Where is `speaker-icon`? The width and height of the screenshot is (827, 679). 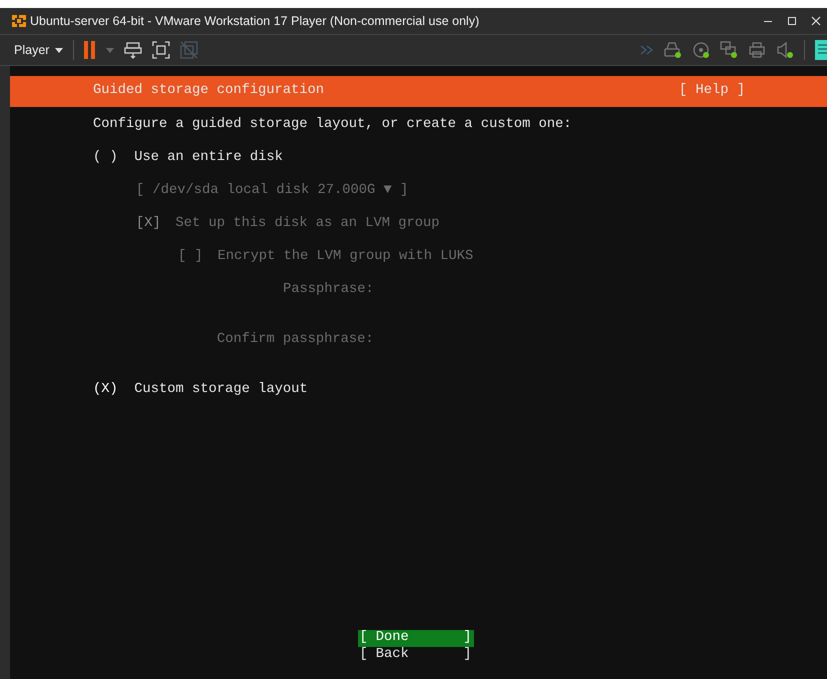
speaker-icon is located at coordinates (785, 50).